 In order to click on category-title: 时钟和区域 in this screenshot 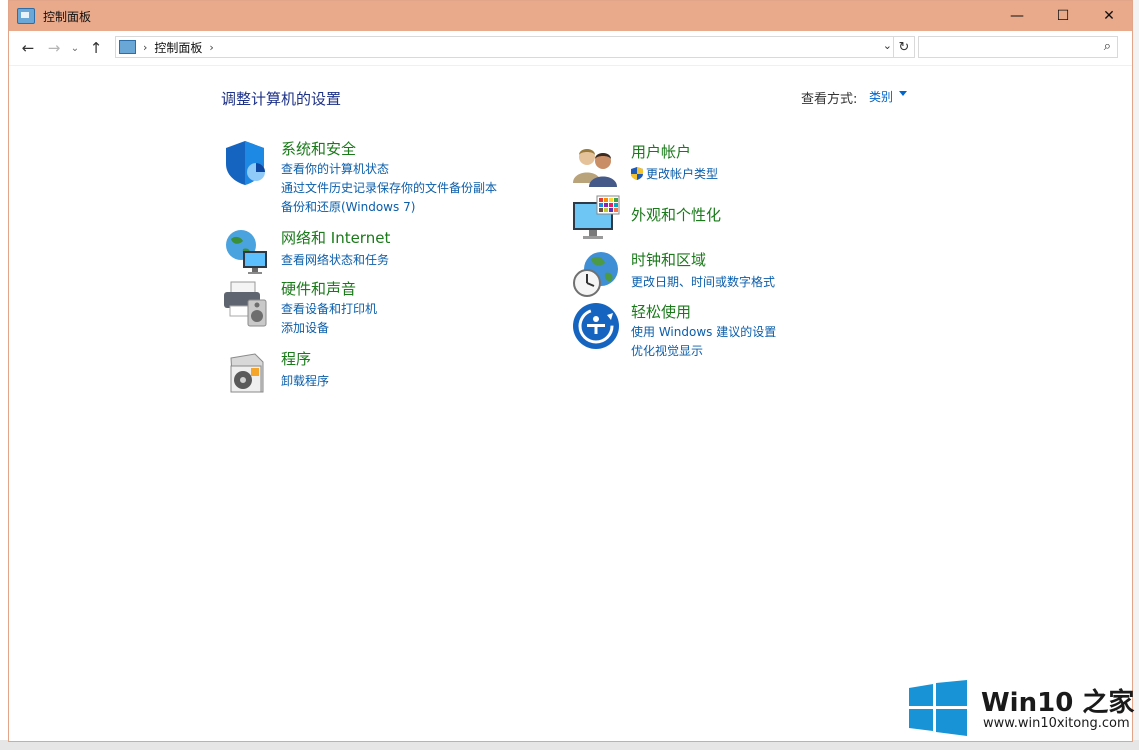, I will do `click(668, 259)`.